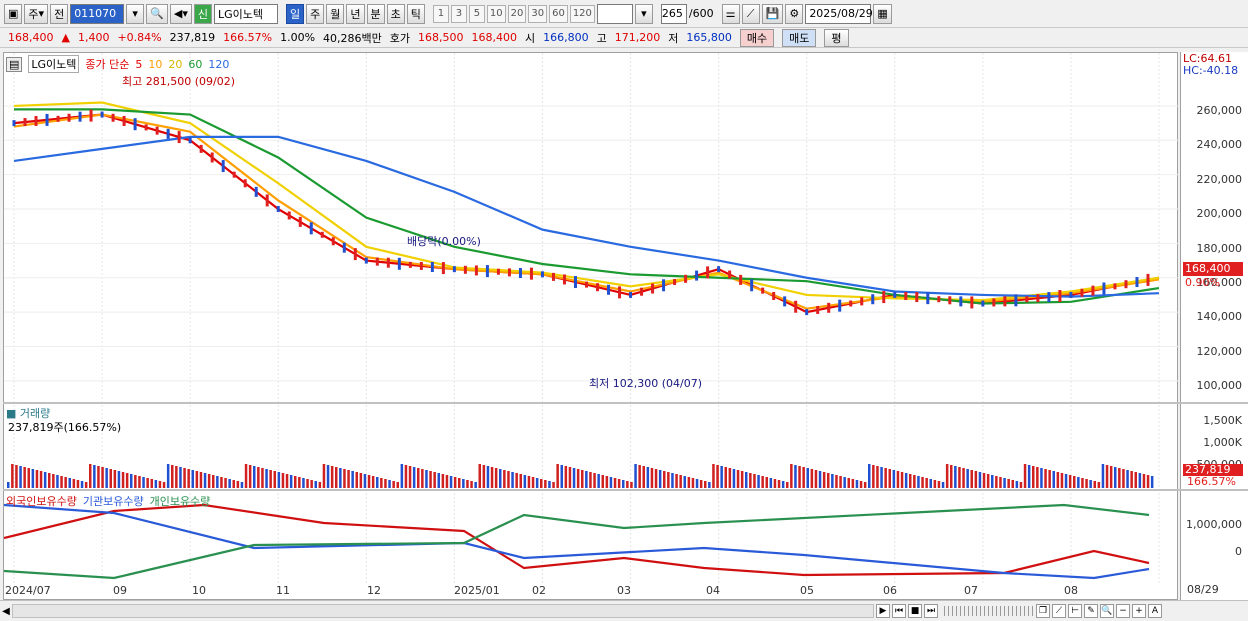 The height and width of the screenshot is (621, 1248). Describe the element at coordinates (539, 590) in the screenshot. I see `xtick-02: 02` at that location.